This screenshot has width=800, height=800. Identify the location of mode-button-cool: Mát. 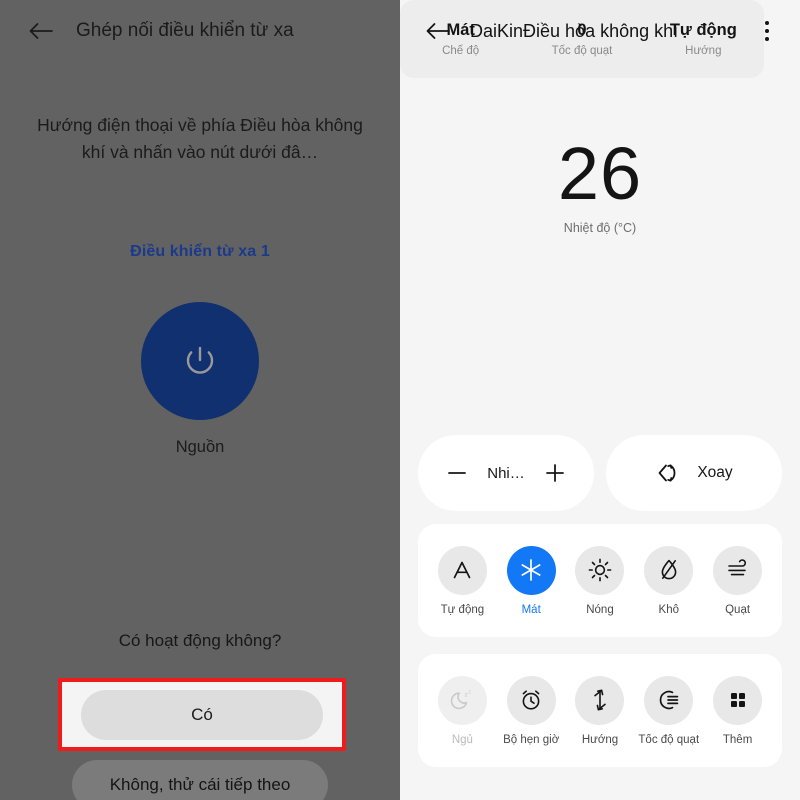
(531, 580).